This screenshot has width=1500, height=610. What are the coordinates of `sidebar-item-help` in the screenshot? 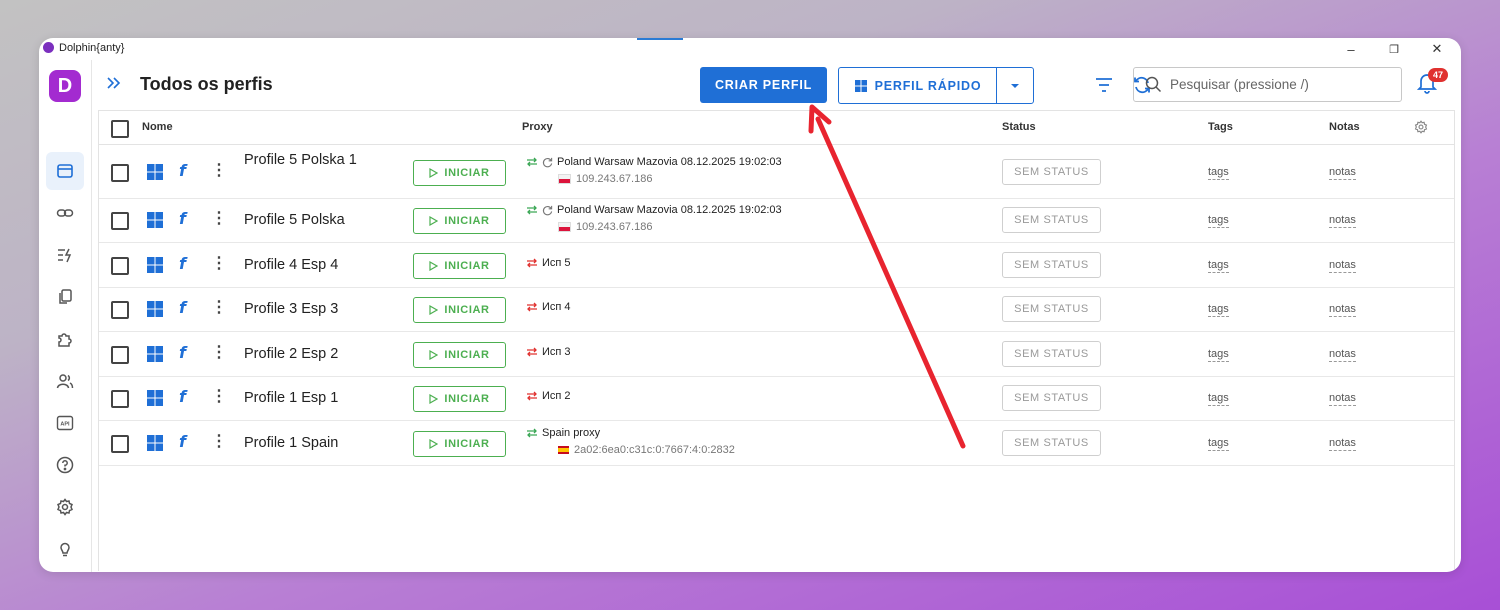 It's located at (65, 465).